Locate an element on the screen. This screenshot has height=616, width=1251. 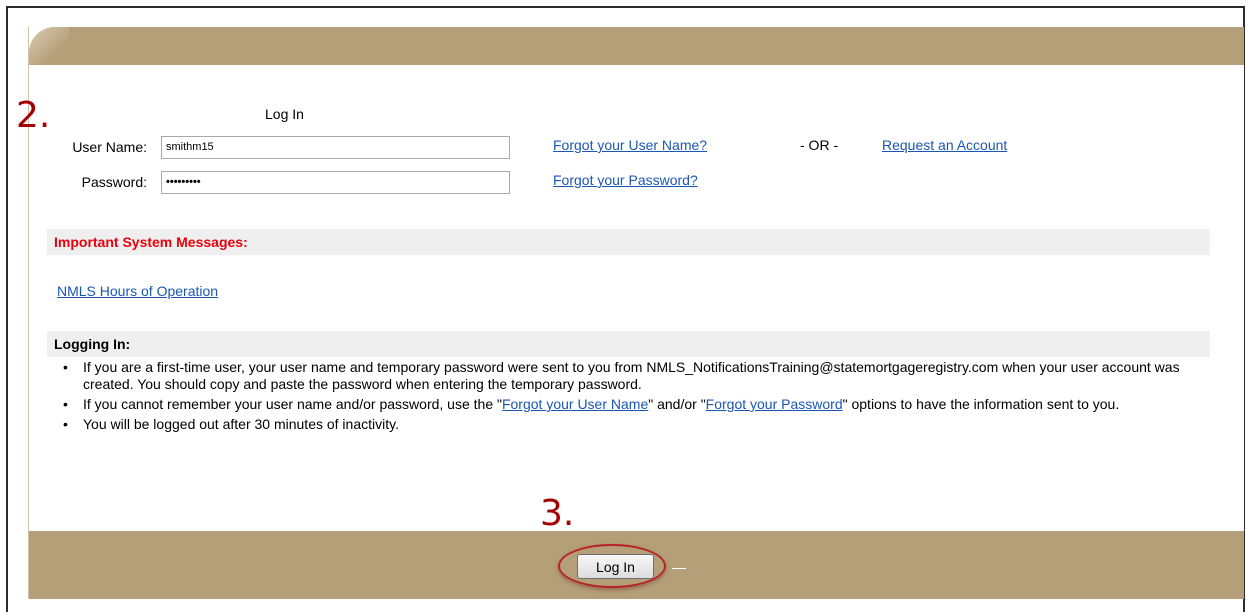
logging-in-header: Logging In: is located at coordinates (628, 344).